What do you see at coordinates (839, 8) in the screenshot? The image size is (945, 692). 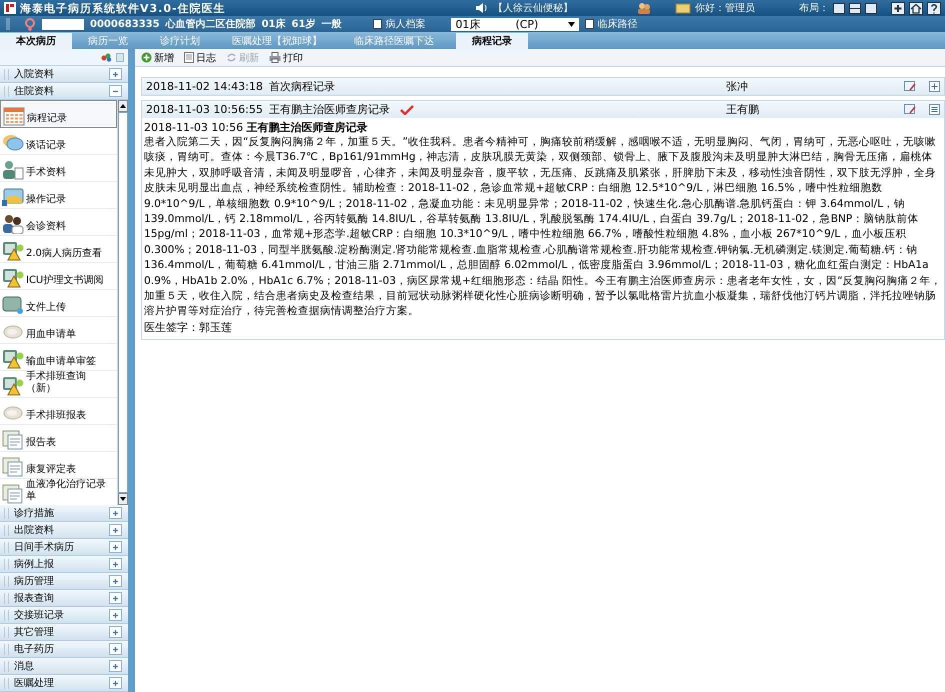 I see `layout-single-icon` at bounding box center [839, 8].